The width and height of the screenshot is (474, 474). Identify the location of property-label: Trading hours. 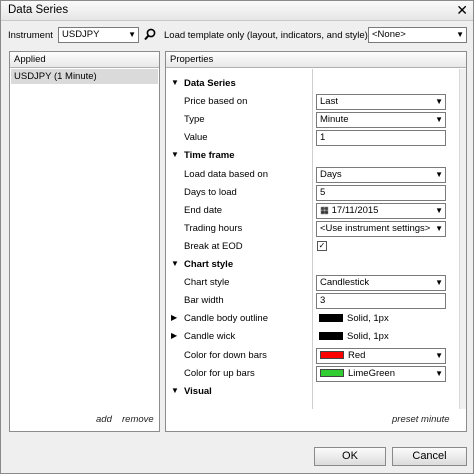
(213, 228).